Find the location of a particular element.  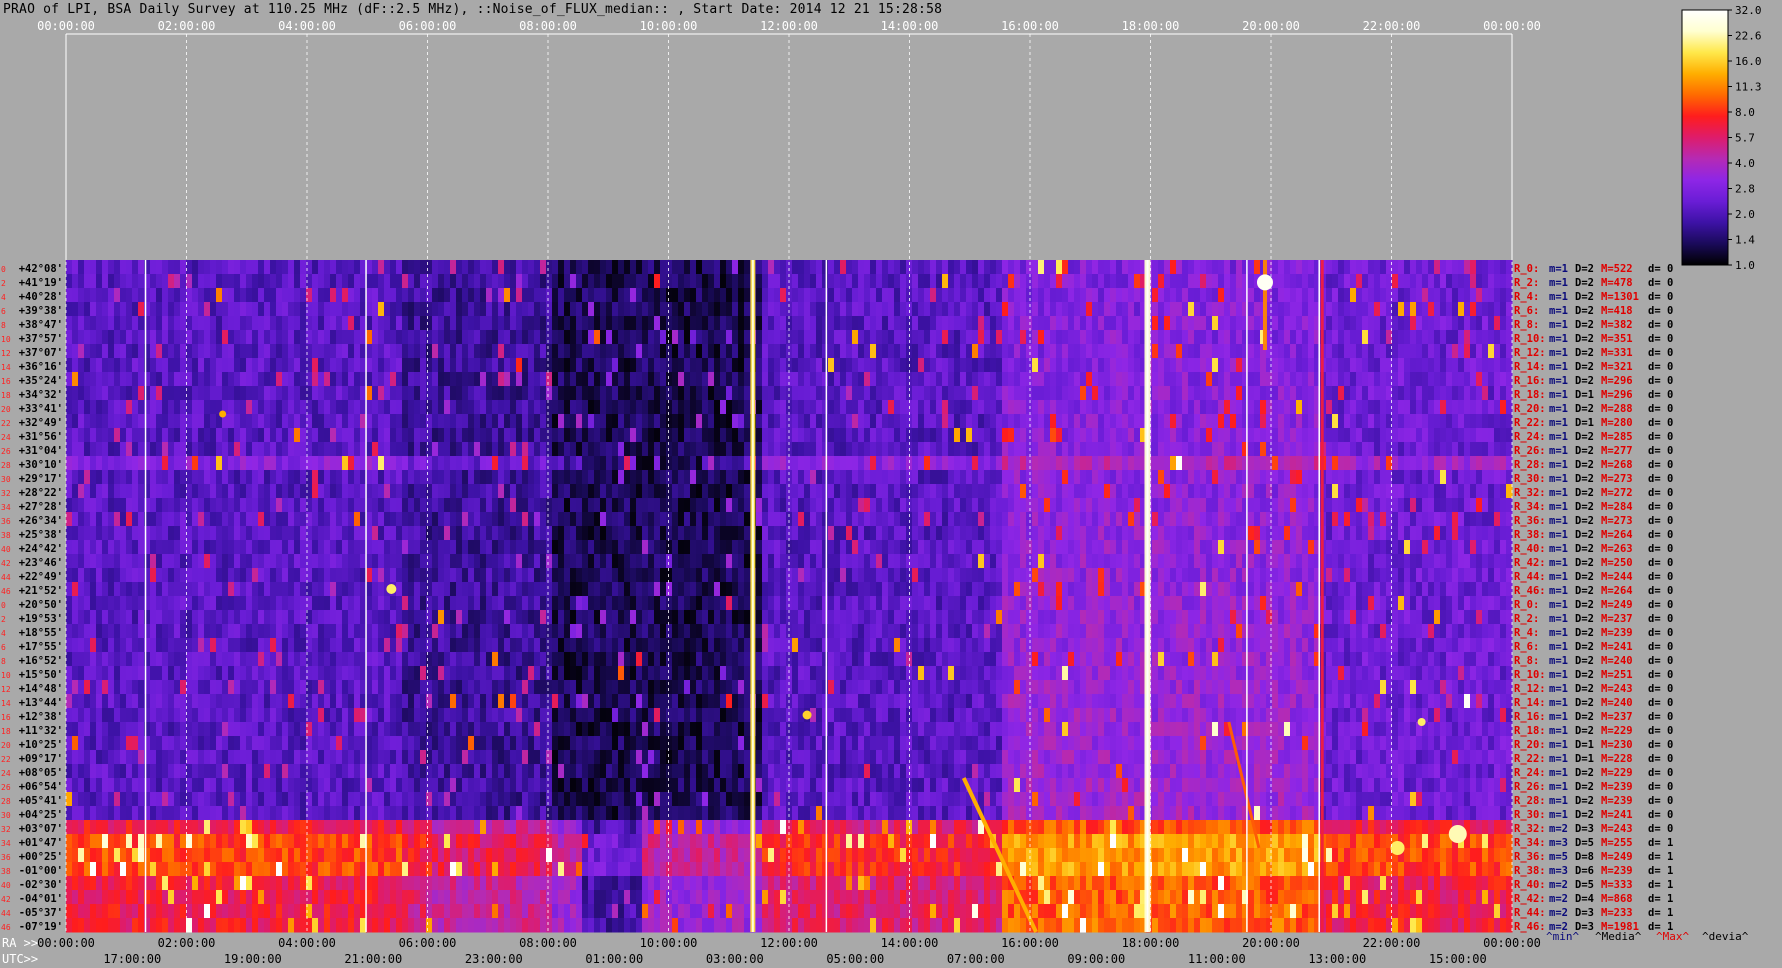

row-number: 10 is located at coordinates (6, 339).